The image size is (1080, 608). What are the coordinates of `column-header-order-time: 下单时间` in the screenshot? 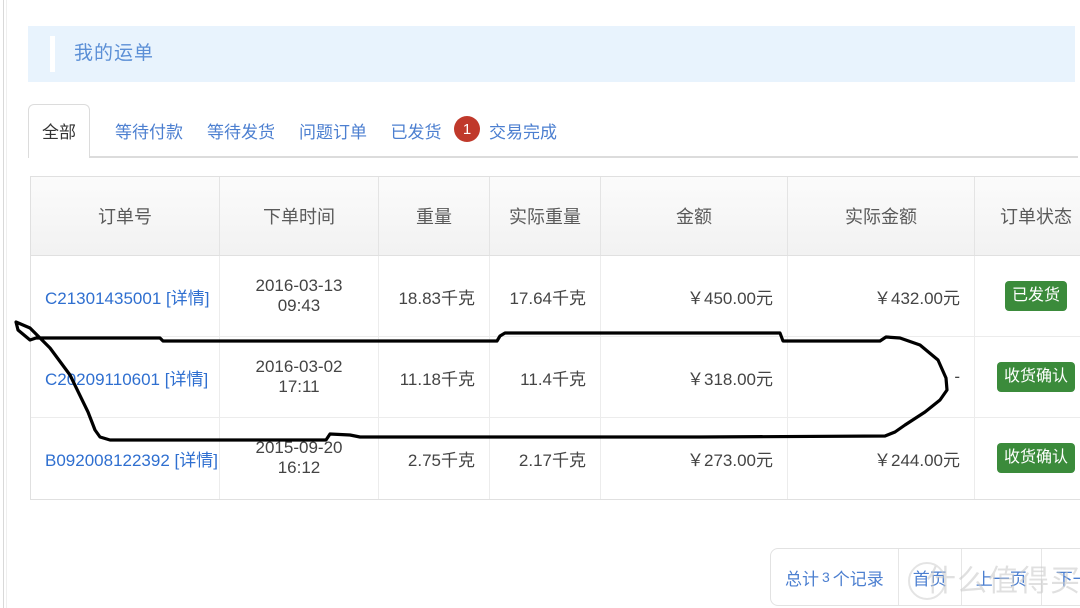 It's located at (299, 216).